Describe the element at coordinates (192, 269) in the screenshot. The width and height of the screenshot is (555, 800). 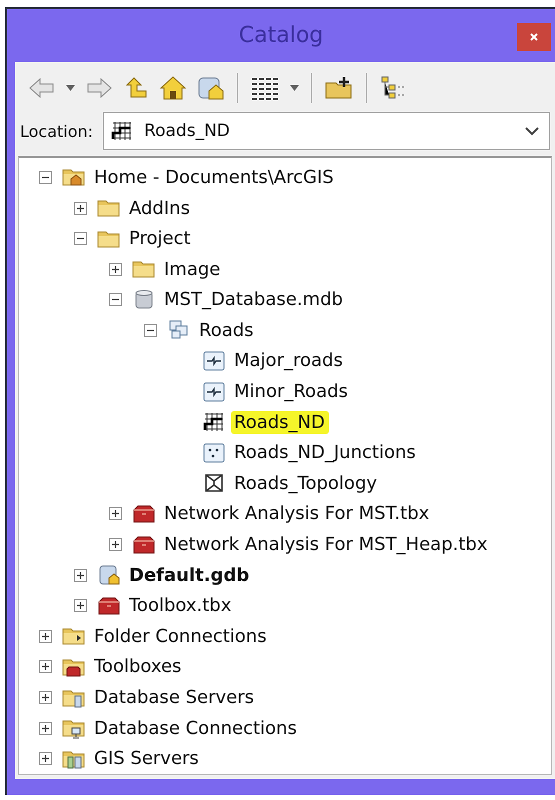
I see `tree-item: Image` at that location.